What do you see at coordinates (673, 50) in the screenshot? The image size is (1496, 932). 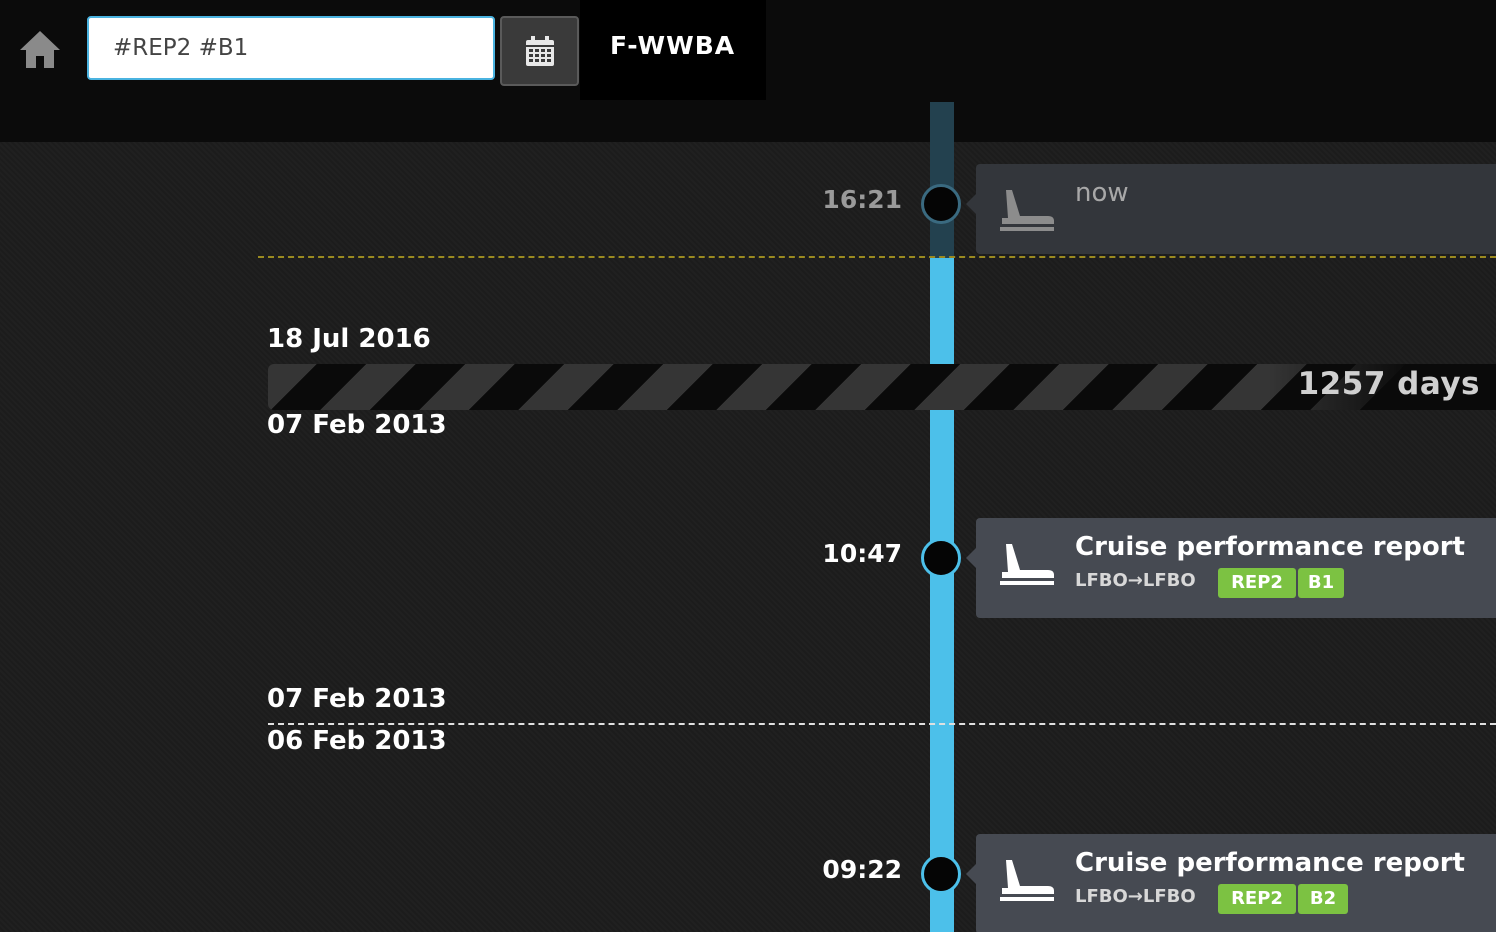 I see `aircraft-registration-tab: F-WWBA` at bounding box center [673, 50].